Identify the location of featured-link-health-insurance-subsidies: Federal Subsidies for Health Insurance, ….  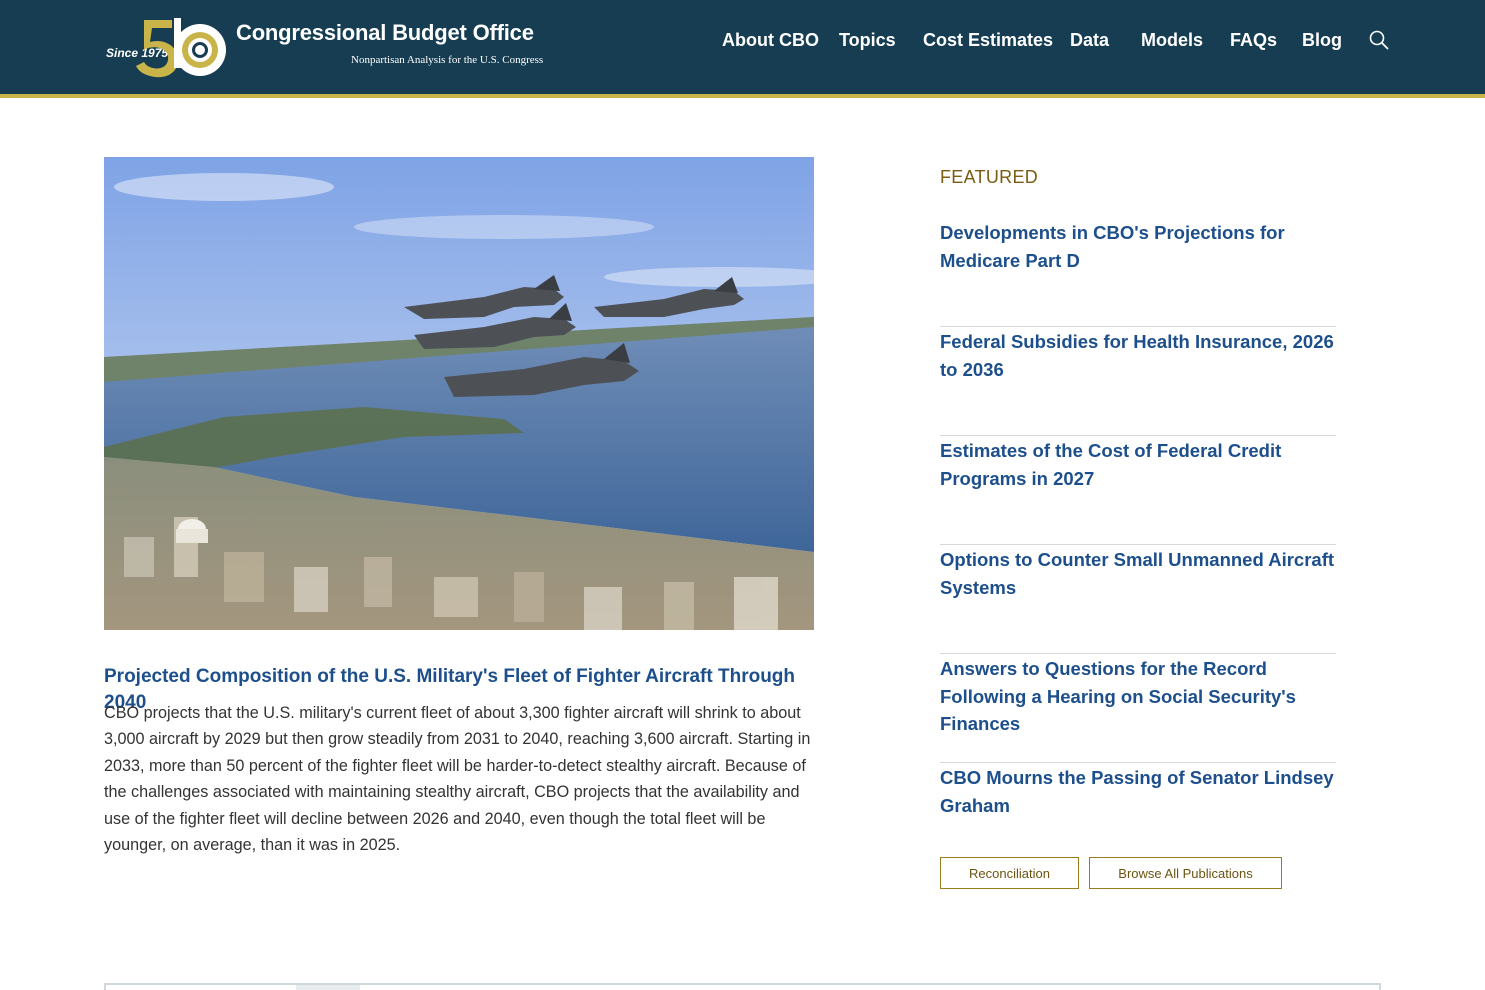
(1138, 355).